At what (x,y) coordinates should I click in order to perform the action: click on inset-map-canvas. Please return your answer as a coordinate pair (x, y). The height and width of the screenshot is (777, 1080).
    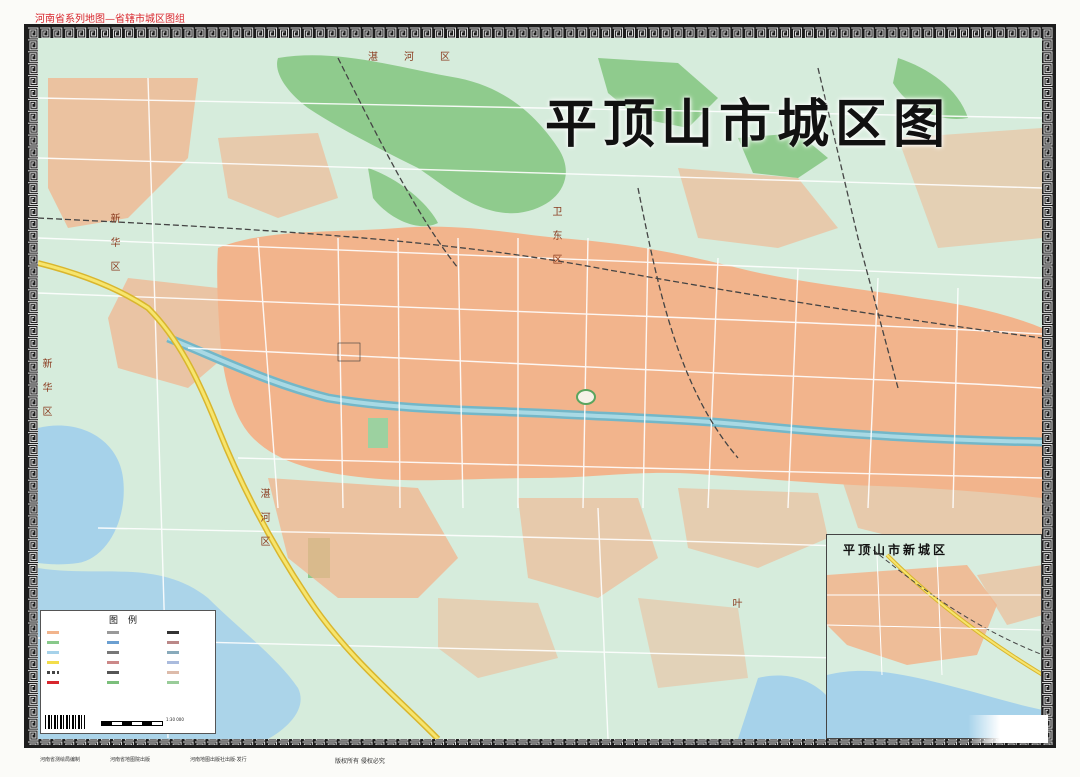
    Looking at the image, I should click on (934, 636).